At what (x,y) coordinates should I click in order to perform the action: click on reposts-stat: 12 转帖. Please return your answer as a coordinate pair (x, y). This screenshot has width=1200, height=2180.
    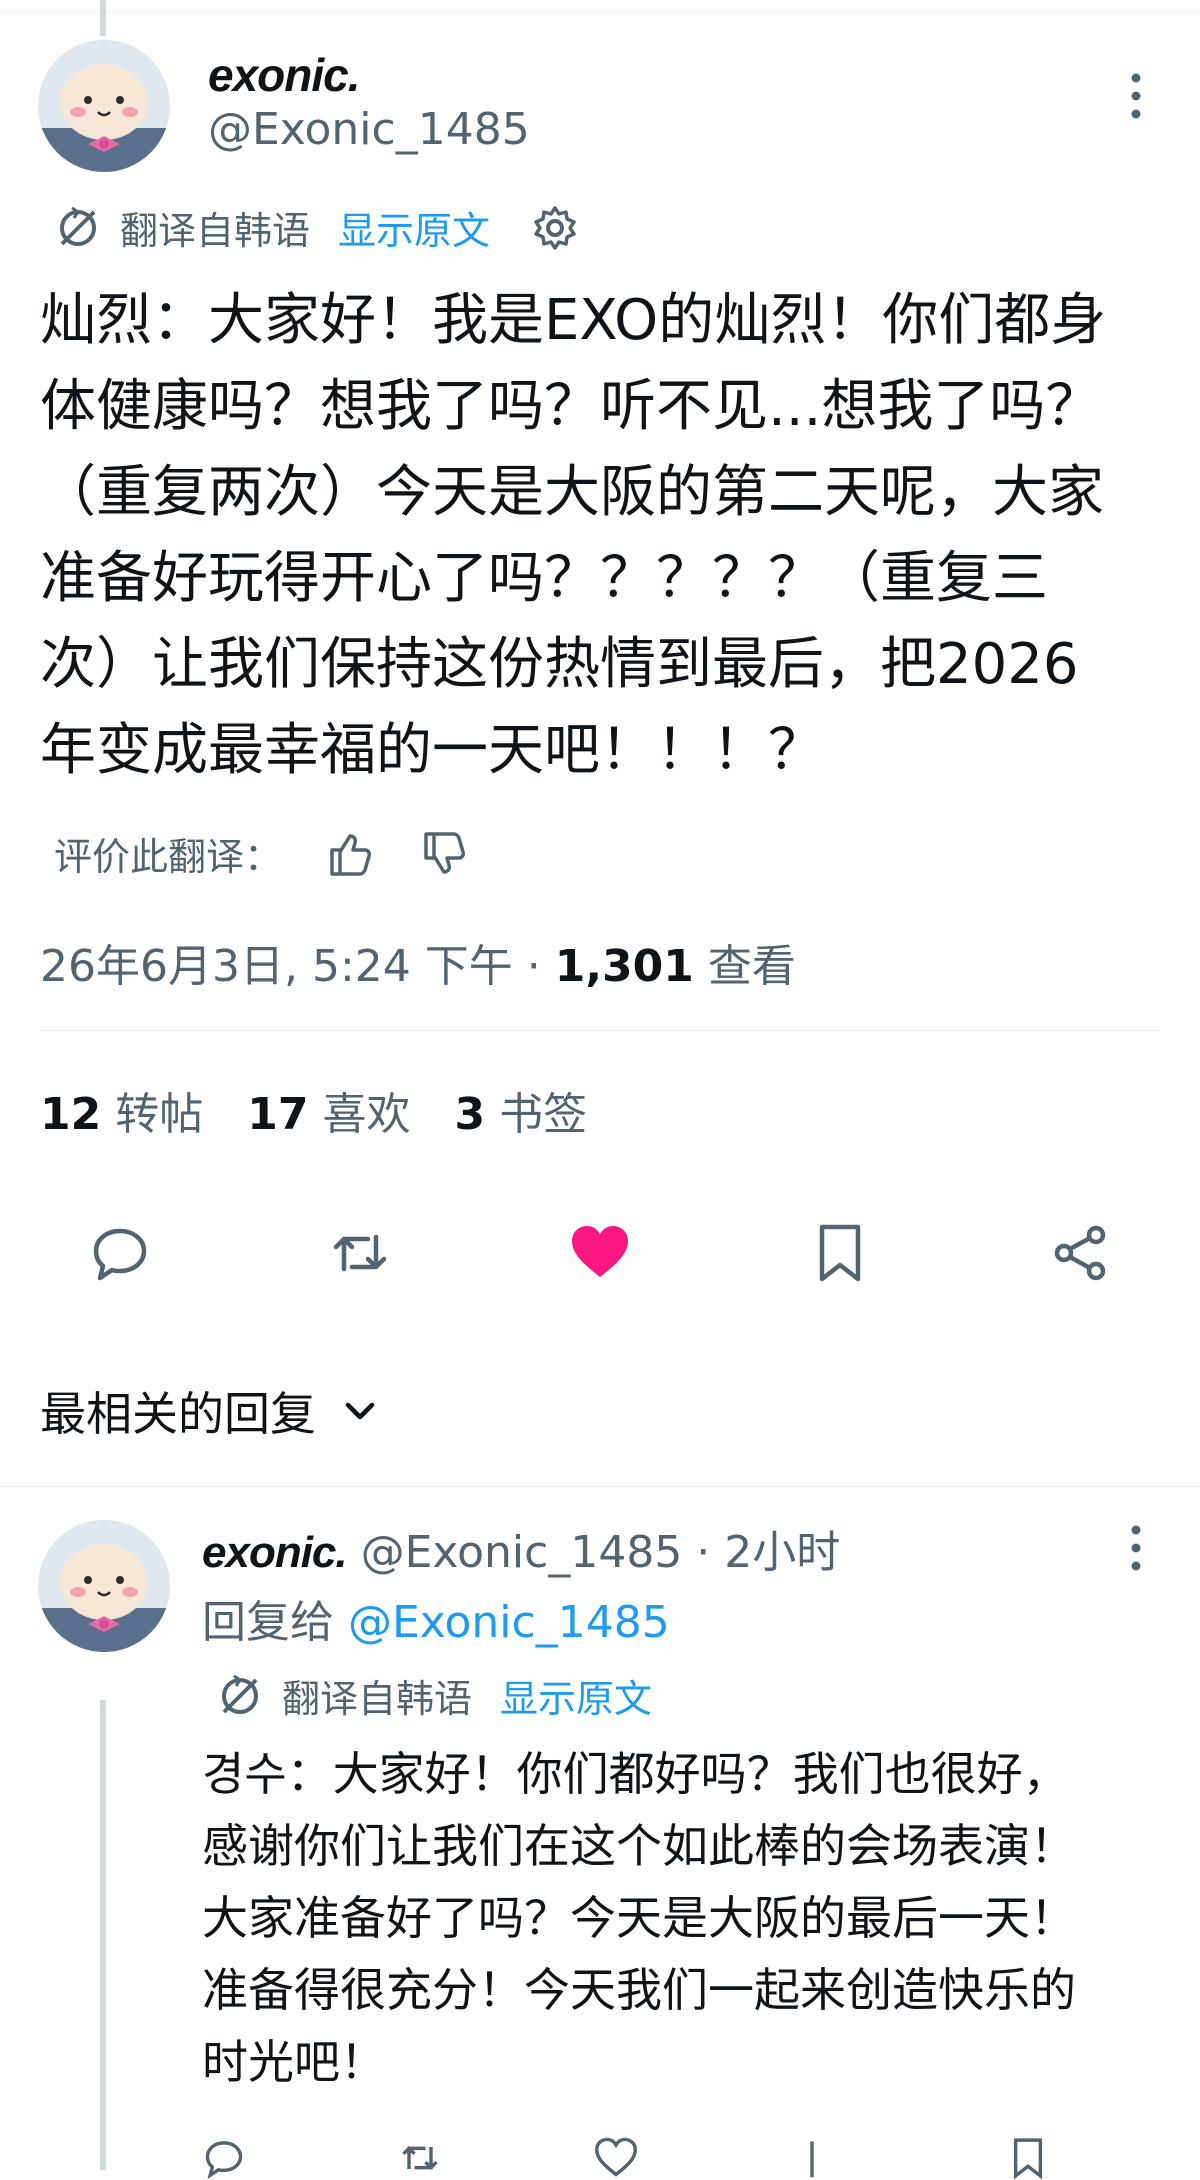
    Looking at the image, I should click on (121, 1110).